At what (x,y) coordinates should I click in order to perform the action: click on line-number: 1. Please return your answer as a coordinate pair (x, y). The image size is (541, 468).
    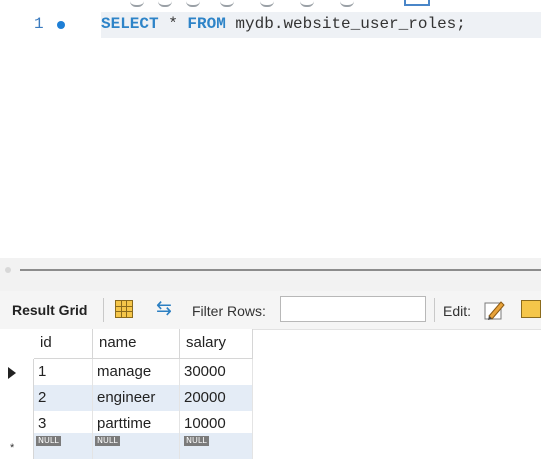
    Looking at the image, I should click on (39, 24).